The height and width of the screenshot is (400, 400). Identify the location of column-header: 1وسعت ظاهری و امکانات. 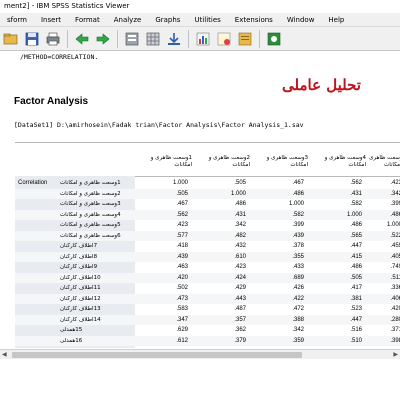
(171, 161).